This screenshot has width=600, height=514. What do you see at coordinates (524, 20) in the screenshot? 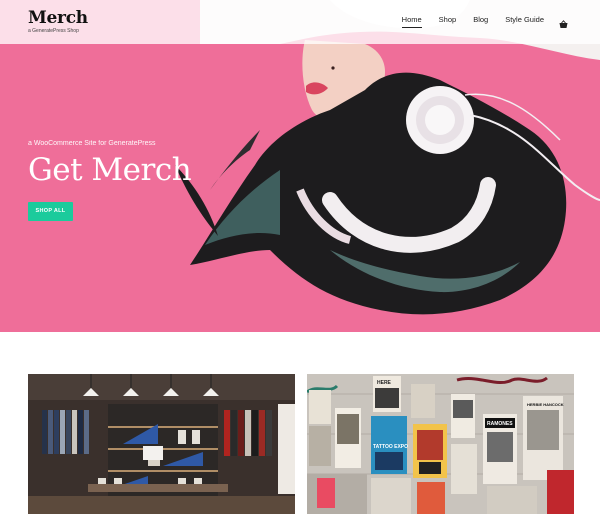
I see `nav-item-style-guide: Style Guide` at bounding box center [524, 20].